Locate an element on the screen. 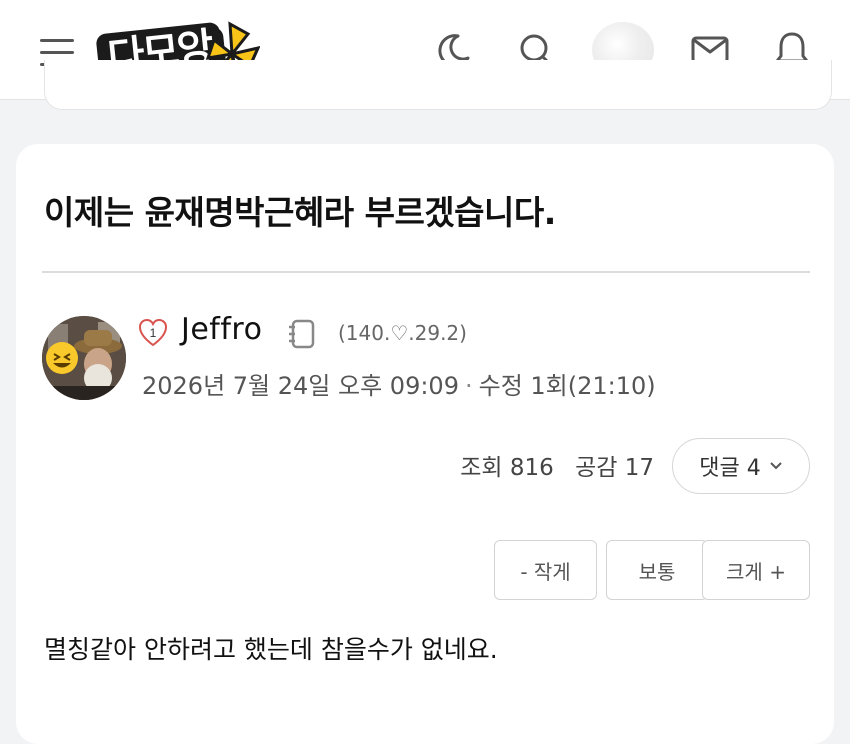  svg-text: 1 is located at coordinates (153, 333).